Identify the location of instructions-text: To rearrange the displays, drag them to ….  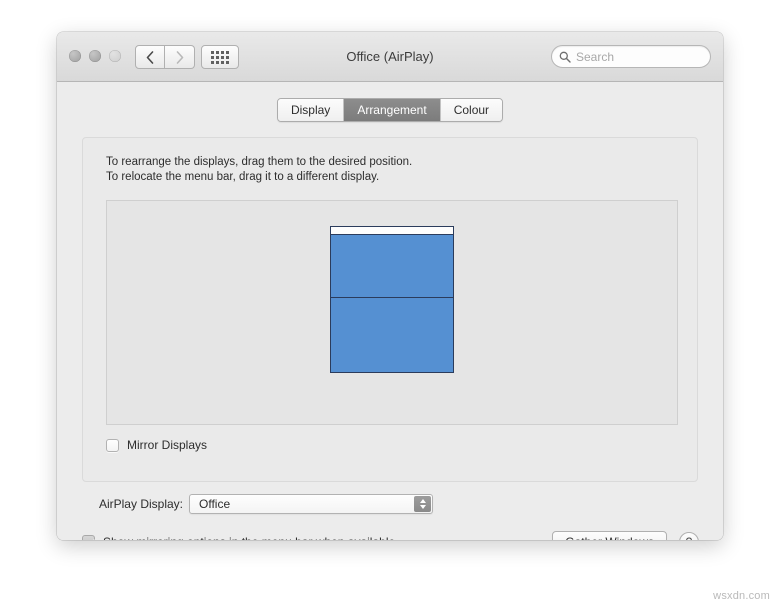
(259, 170).